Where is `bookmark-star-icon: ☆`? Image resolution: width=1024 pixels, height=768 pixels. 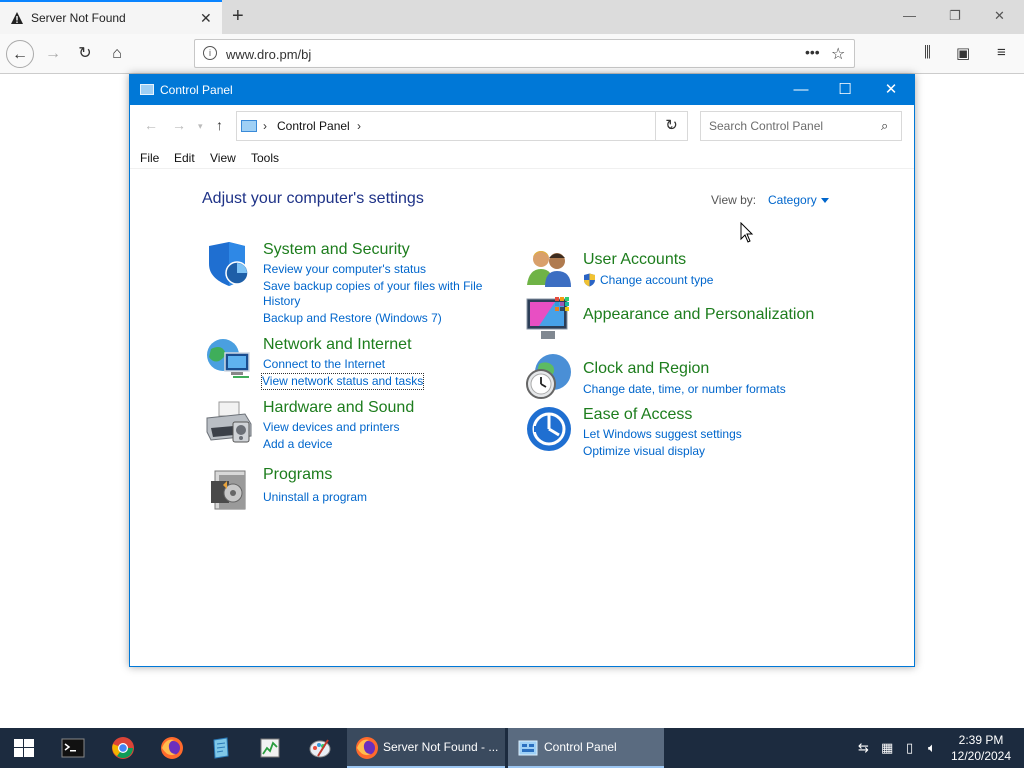
bookmark-star-icon: ☆ is located at coordinates (838, 54).